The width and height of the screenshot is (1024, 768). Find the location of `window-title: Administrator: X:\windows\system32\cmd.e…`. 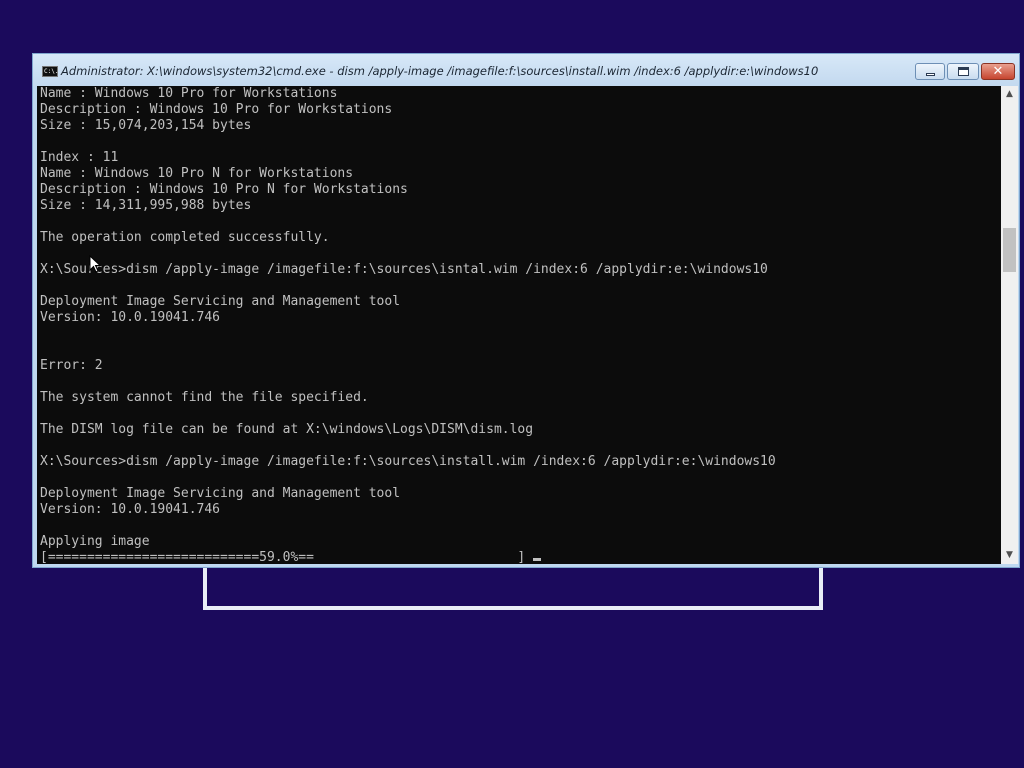

window-title: Administrator: X:\windows\system32\cmd.e… is located at coordinates (440, 71).